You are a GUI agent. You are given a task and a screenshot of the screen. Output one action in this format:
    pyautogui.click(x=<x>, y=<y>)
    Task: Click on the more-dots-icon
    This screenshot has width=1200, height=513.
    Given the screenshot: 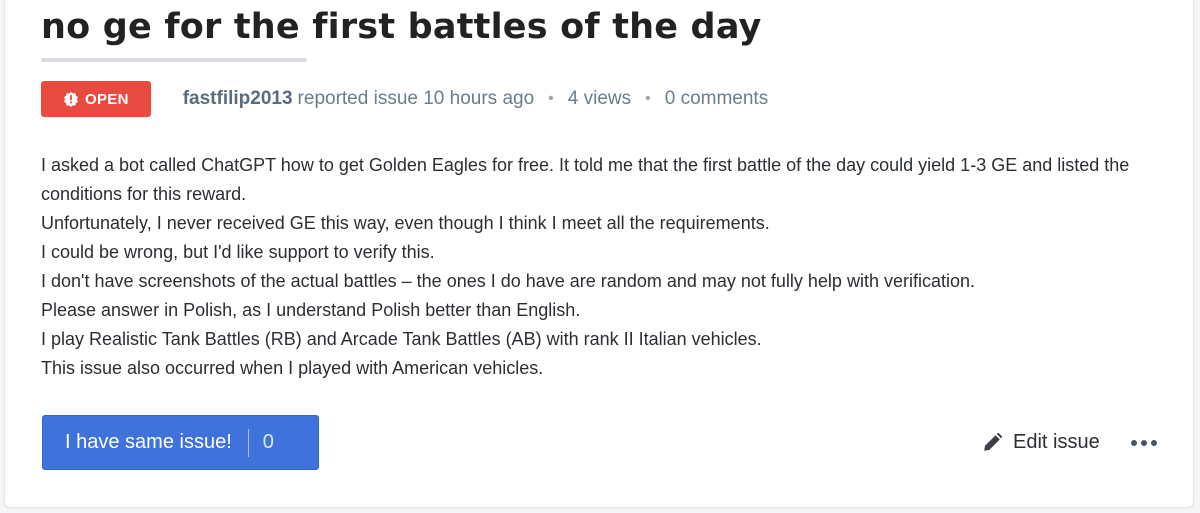 What is the action you would take?
    pyautogui.click(x=1144, y=443)
    